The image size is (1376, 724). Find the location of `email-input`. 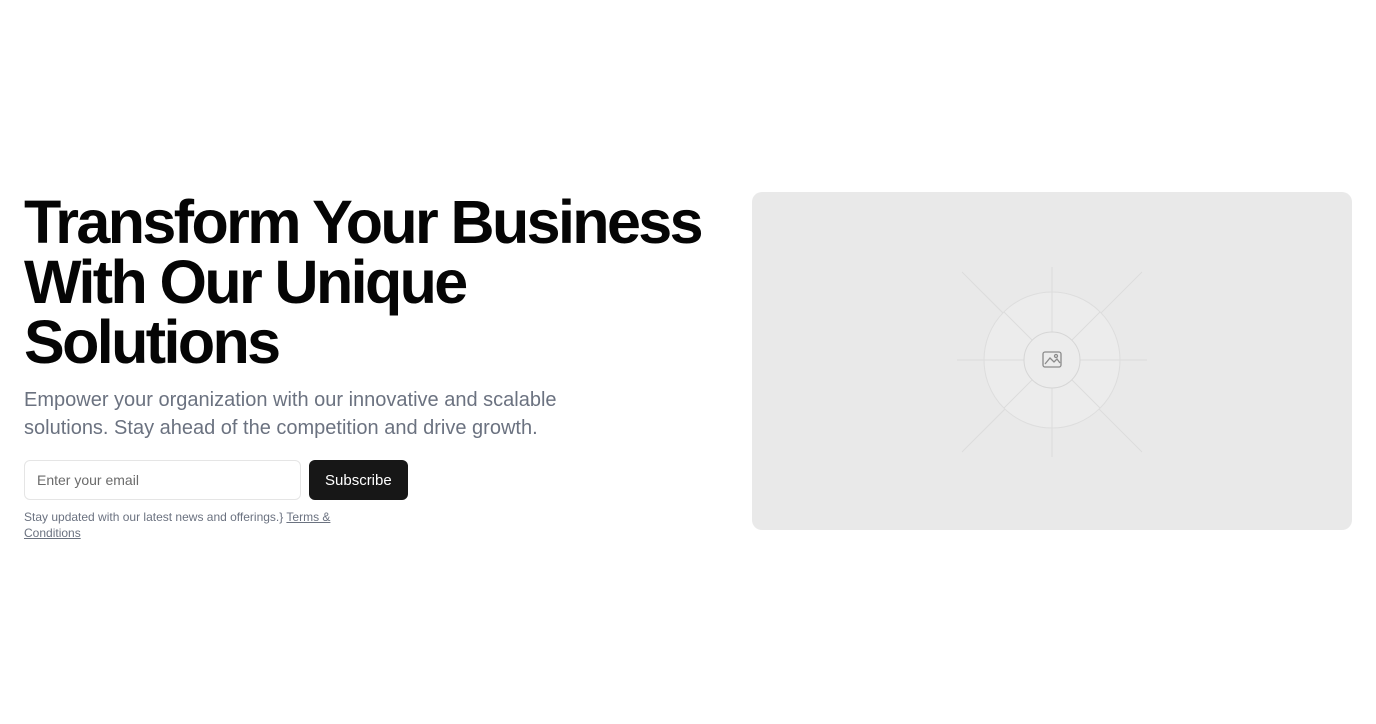

email-input is located at coordinates (162, 480).